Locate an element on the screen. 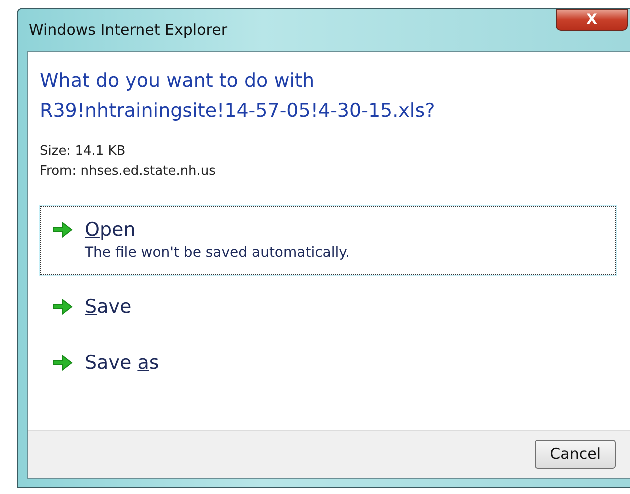  window-title: Windows Internet Explorer is located at coordinates (128, 30).